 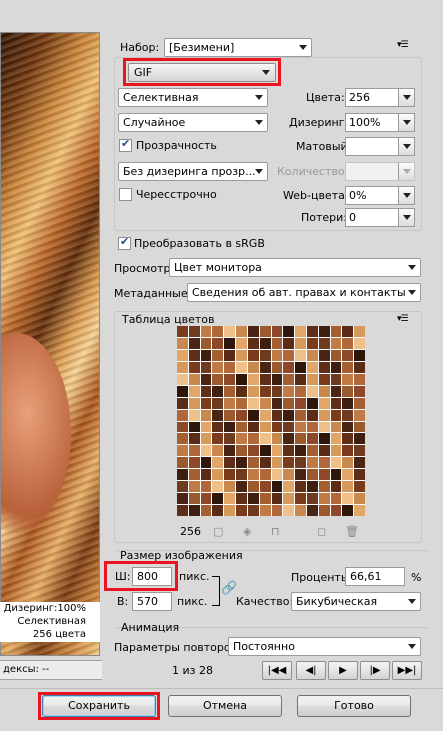 I want to click on link-icon: 🔗, so click(x=229, y=589).